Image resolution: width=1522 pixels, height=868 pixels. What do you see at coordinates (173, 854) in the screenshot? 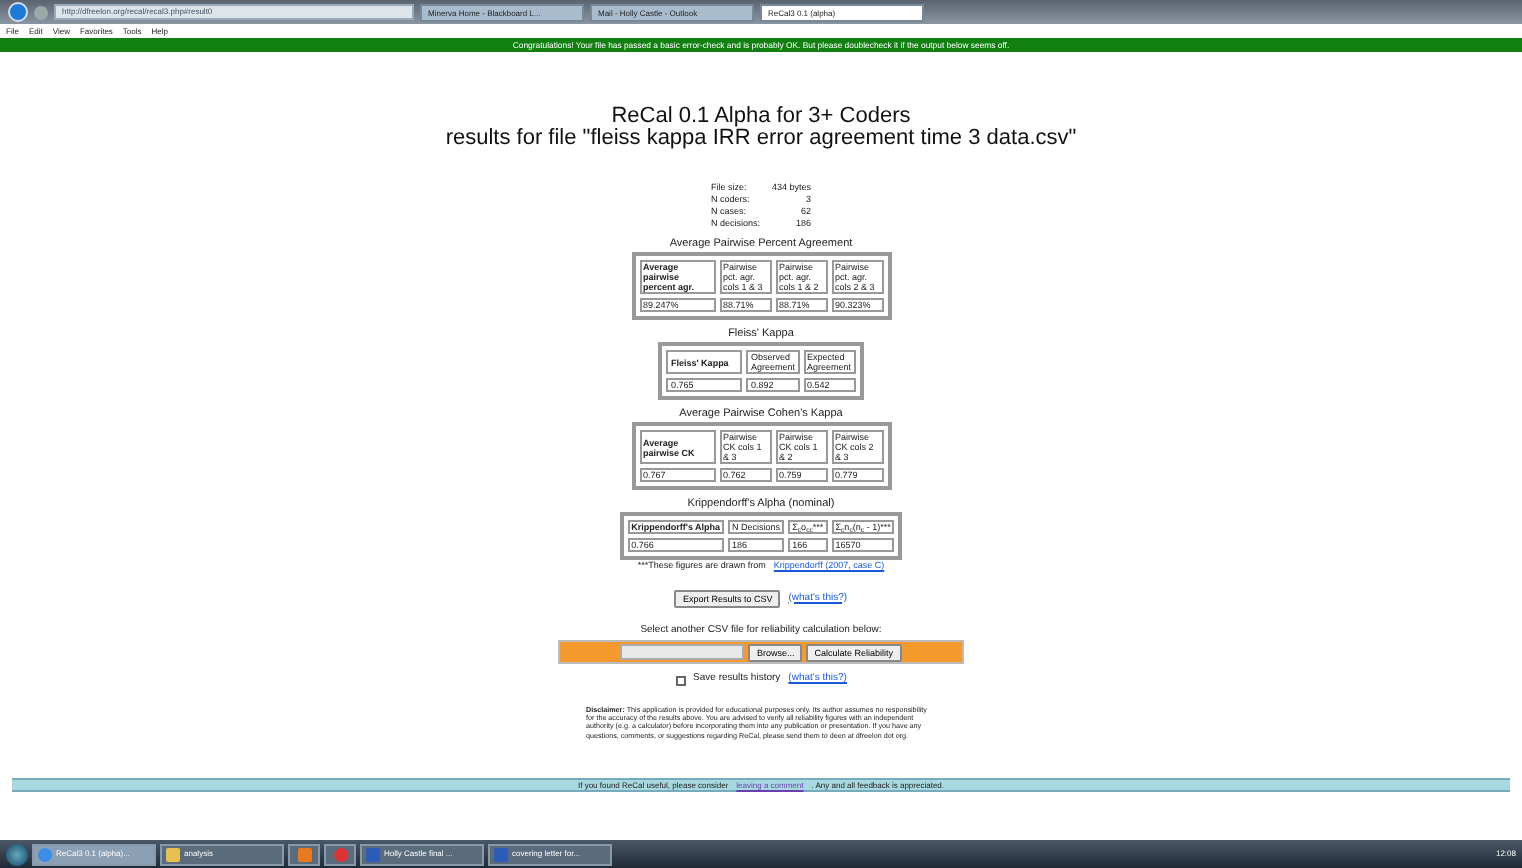
I see `folder-icon` at bounding box center [173, 854].